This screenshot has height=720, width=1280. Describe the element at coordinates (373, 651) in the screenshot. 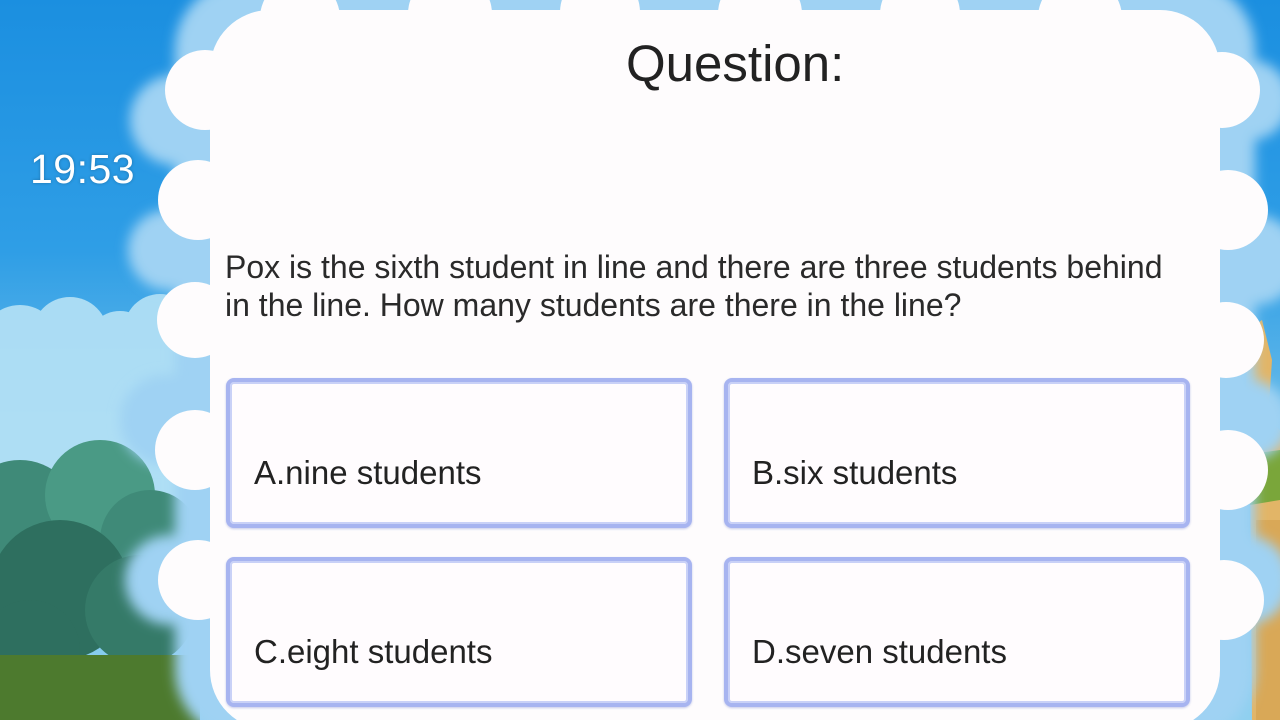

I see `answer-option-c-label: C.eight students` at that location.